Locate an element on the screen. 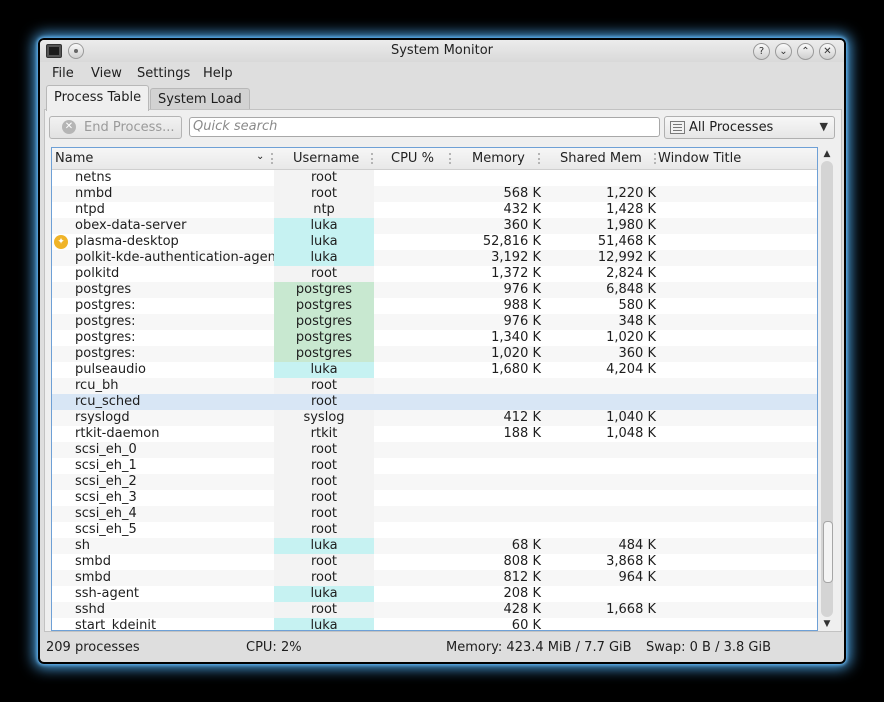 This screenshot has height=702, width=884. sort-chevron-icon: ⌄ is located at coordinates (260, 156).